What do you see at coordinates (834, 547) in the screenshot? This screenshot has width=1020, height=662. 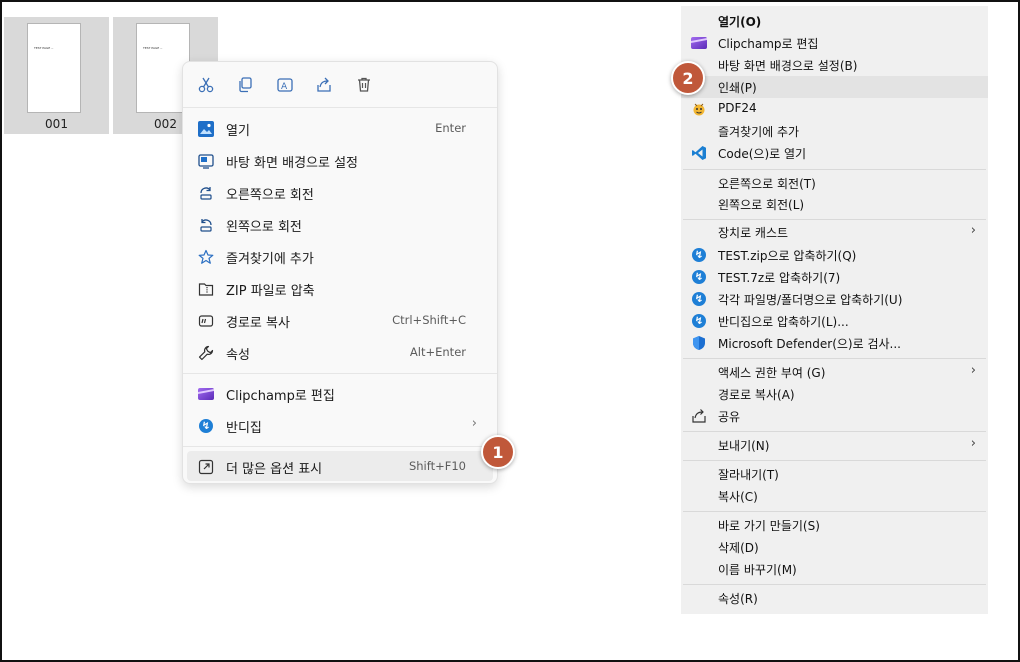 I see `classic-item-delete: 삭제(D)` at bounding box center [834, 547].